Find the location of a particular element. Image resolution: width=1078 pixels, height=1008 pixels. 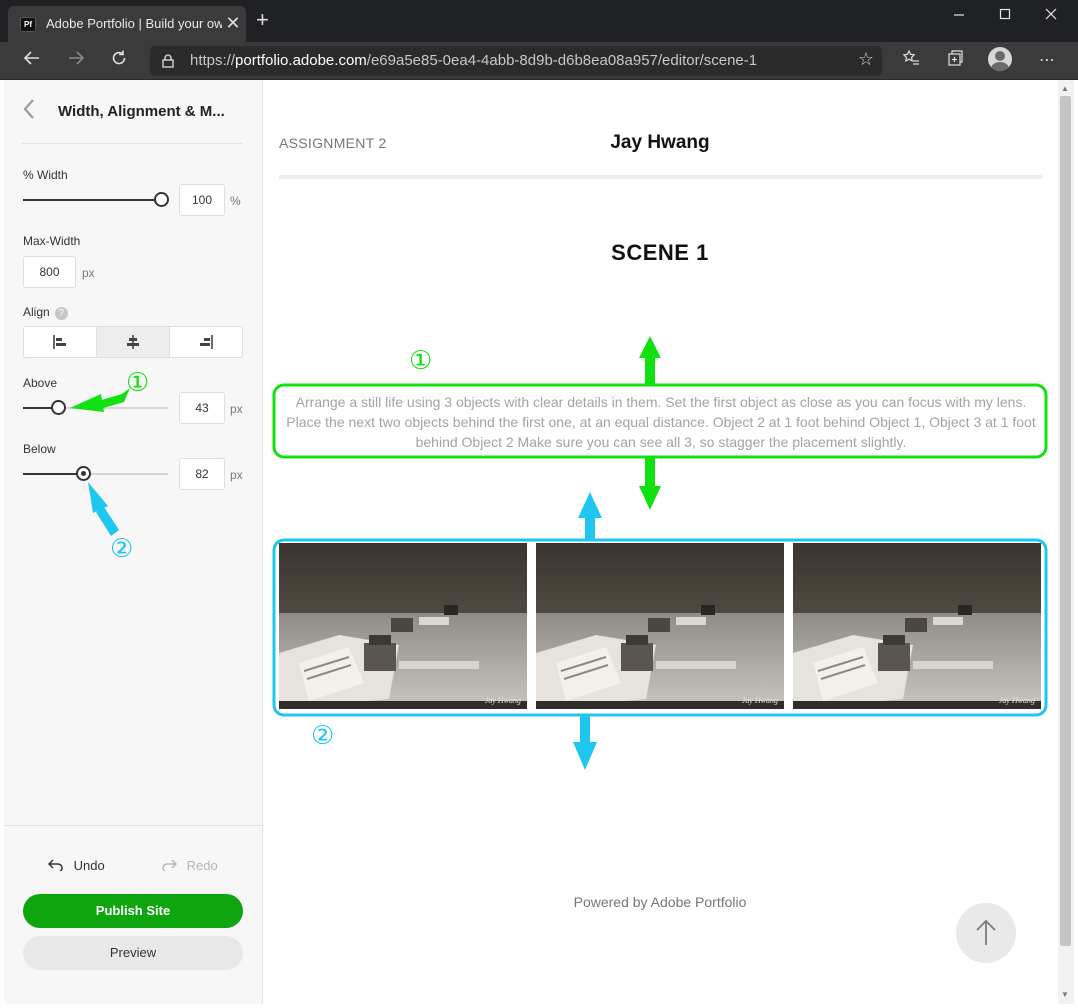

redo-label: Redo is located at coordinates (202, 865).